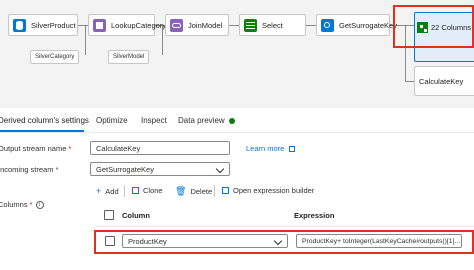  I want to click on open-expression-builder-button: Open expression builder, so click(268, 190).